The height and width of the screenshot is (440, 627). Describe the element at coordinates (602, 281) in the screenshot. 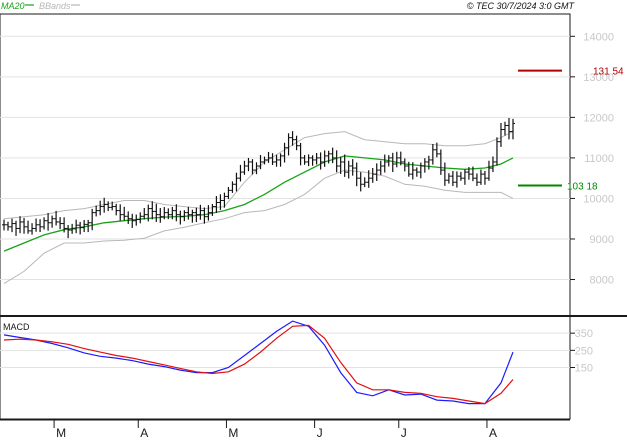

I see `price-tick-label: 8000` at that location.